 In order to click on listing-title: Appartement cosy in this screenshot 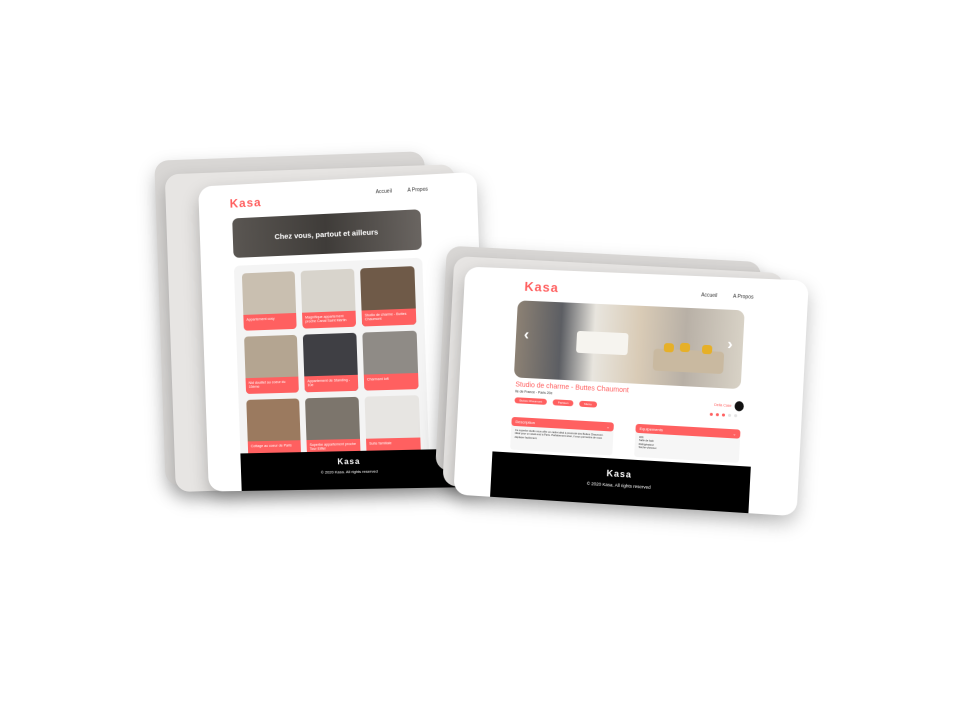, I will do `click(270, 321)`.